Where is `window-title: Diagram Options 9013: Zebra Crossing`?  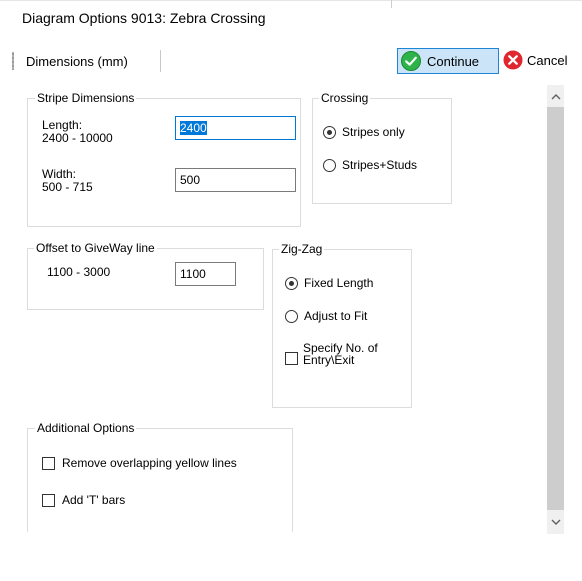 window-title: Diagram Options 9013: Zebra Crossing is located at coordinates (144, 18).